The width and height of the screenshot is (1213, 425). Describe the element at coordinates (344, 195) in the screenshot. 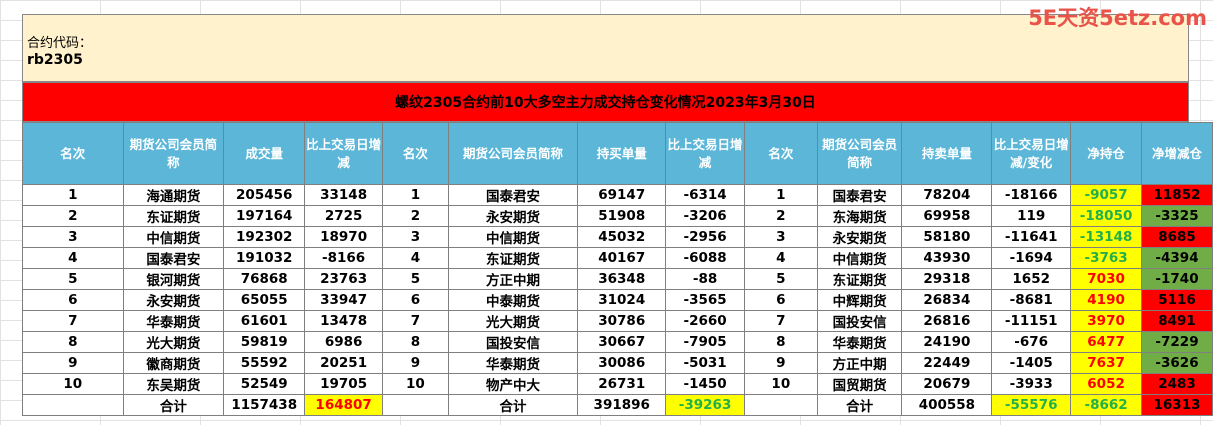

I see `table-cell: 33148` at that location.